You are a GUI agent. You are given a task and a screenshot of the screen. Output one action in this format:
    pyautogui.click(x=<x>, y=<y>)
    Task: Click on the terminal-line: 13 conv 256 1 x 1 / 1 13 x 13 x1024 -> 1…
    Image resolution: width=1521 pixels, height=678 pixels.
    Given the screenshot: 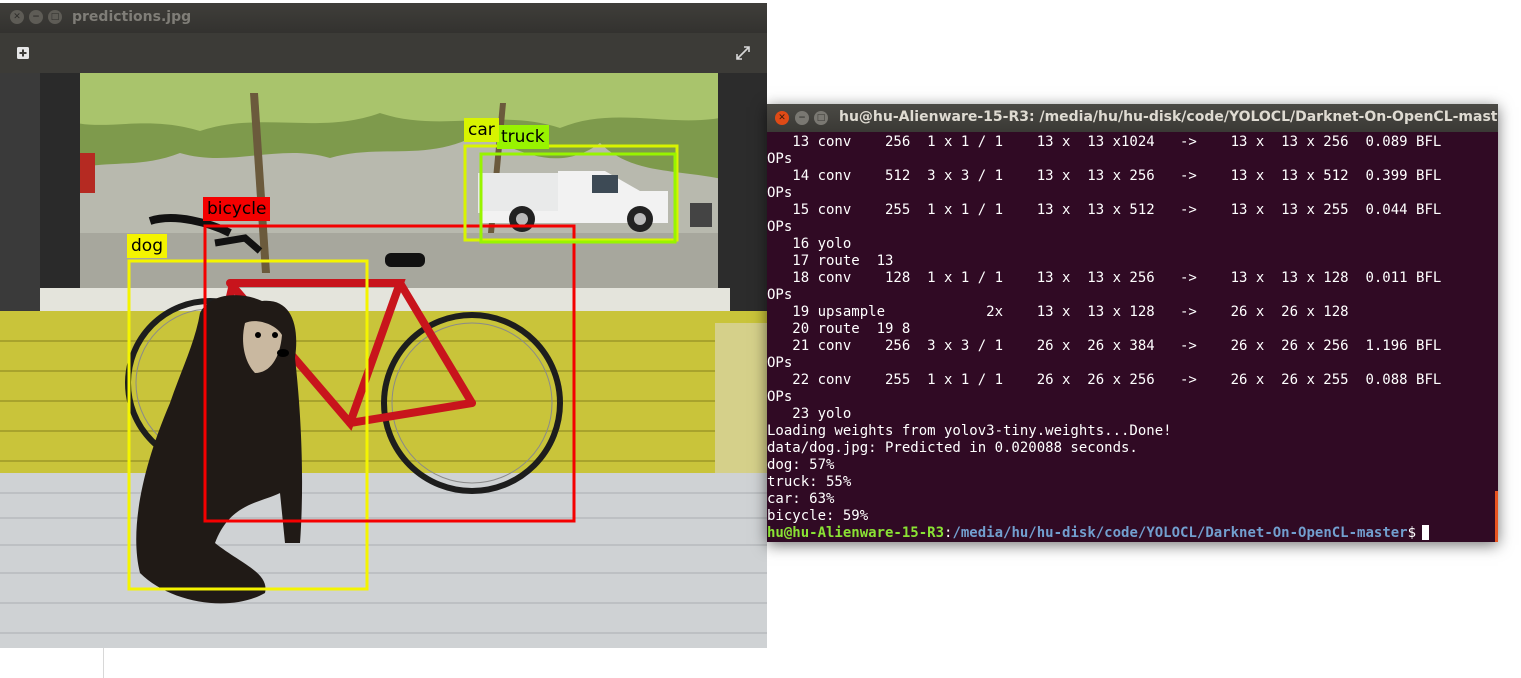 What is the action you would take?
    pyautogui.click(x=1104, y=142)
    